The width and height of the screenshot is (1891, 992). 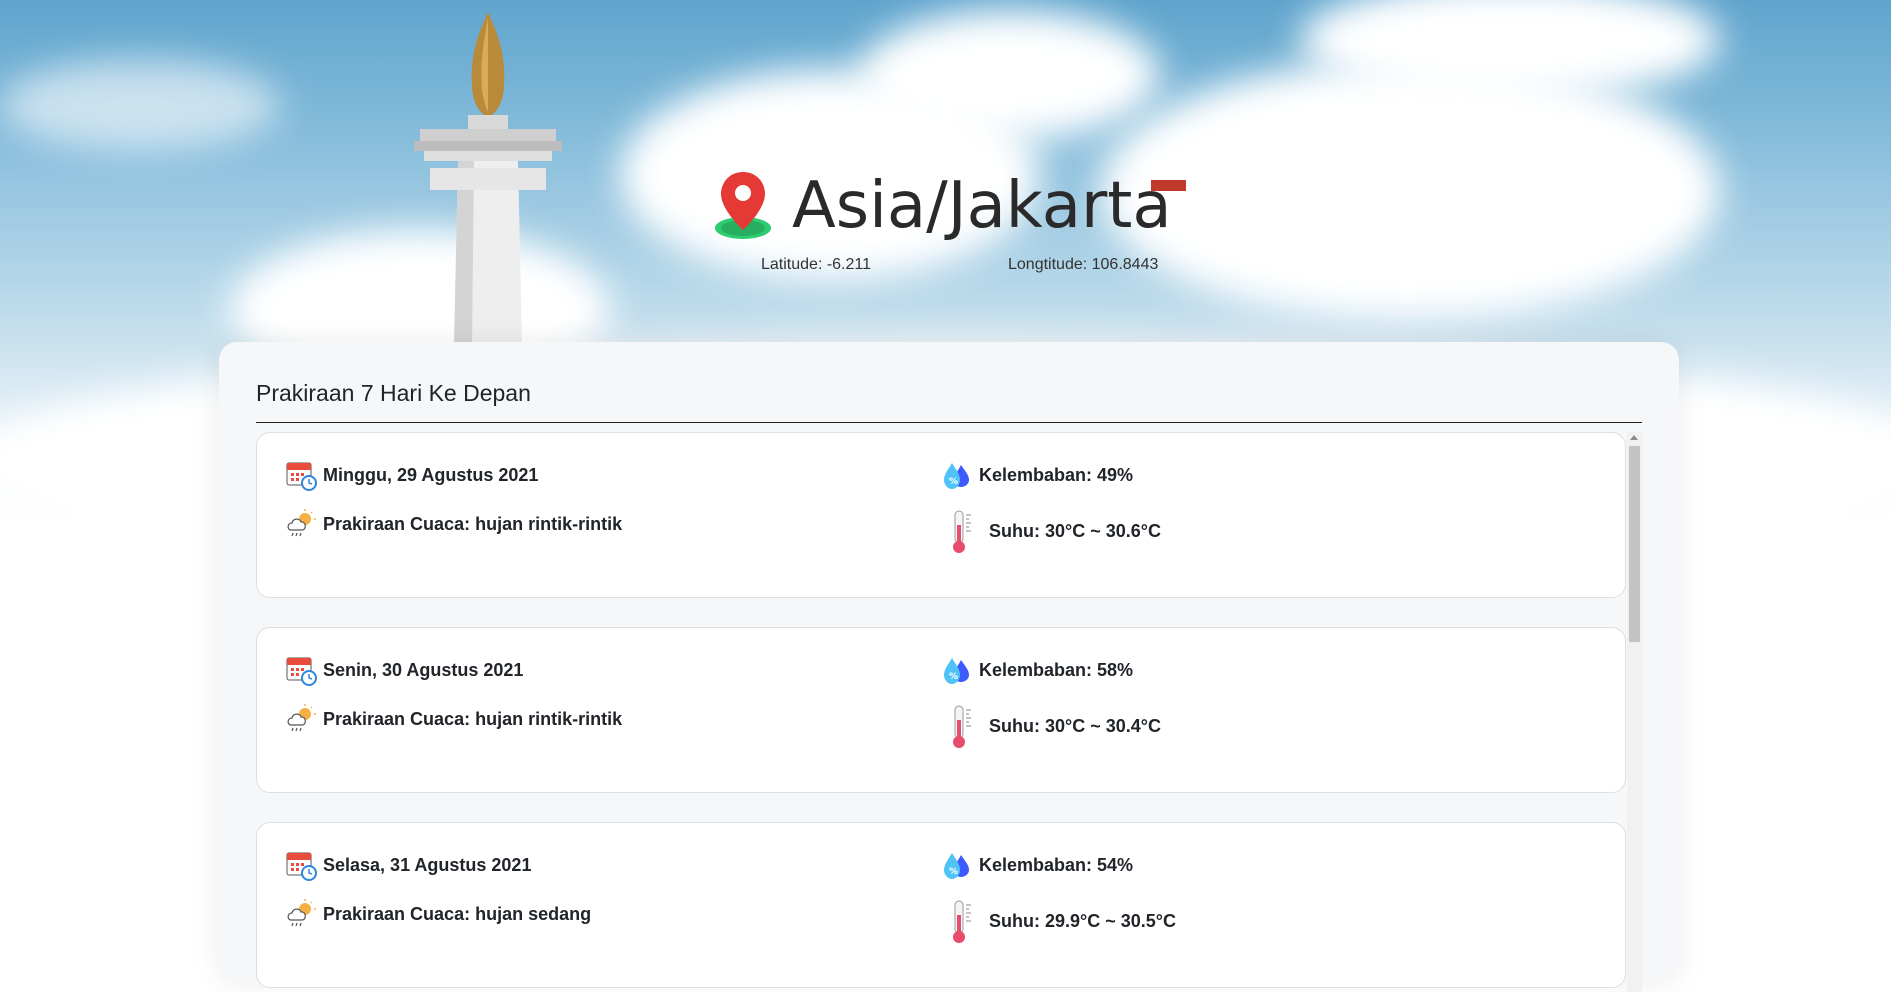 I want to click on date-row: Senin, 30 Agustus 2021, so click(x=404, y=670).